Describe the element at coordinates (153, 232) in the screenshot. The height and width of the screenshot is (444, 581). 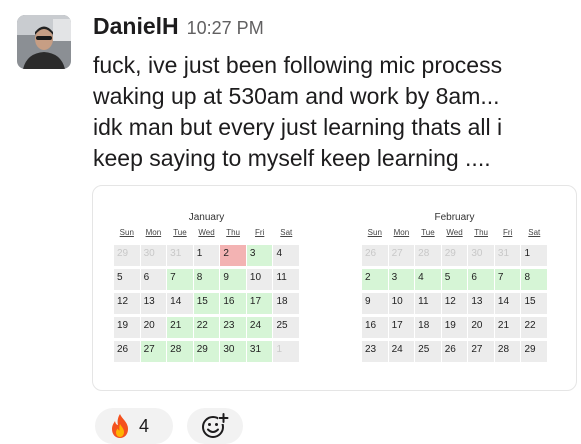
I see `weekday-label: Mon` at that location.